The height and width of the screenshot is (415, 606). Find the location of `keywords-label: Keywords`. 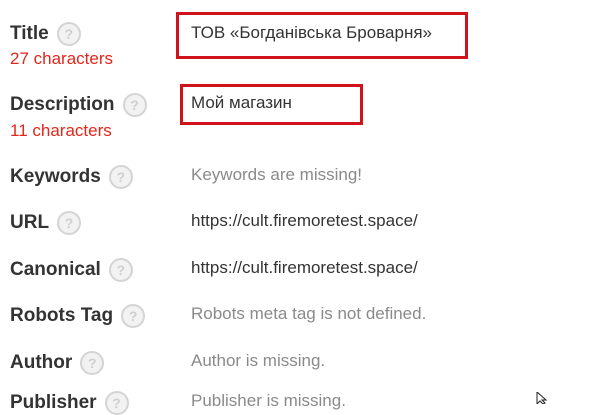

keywords-label: Keywords is located at coordinates (55, 176).